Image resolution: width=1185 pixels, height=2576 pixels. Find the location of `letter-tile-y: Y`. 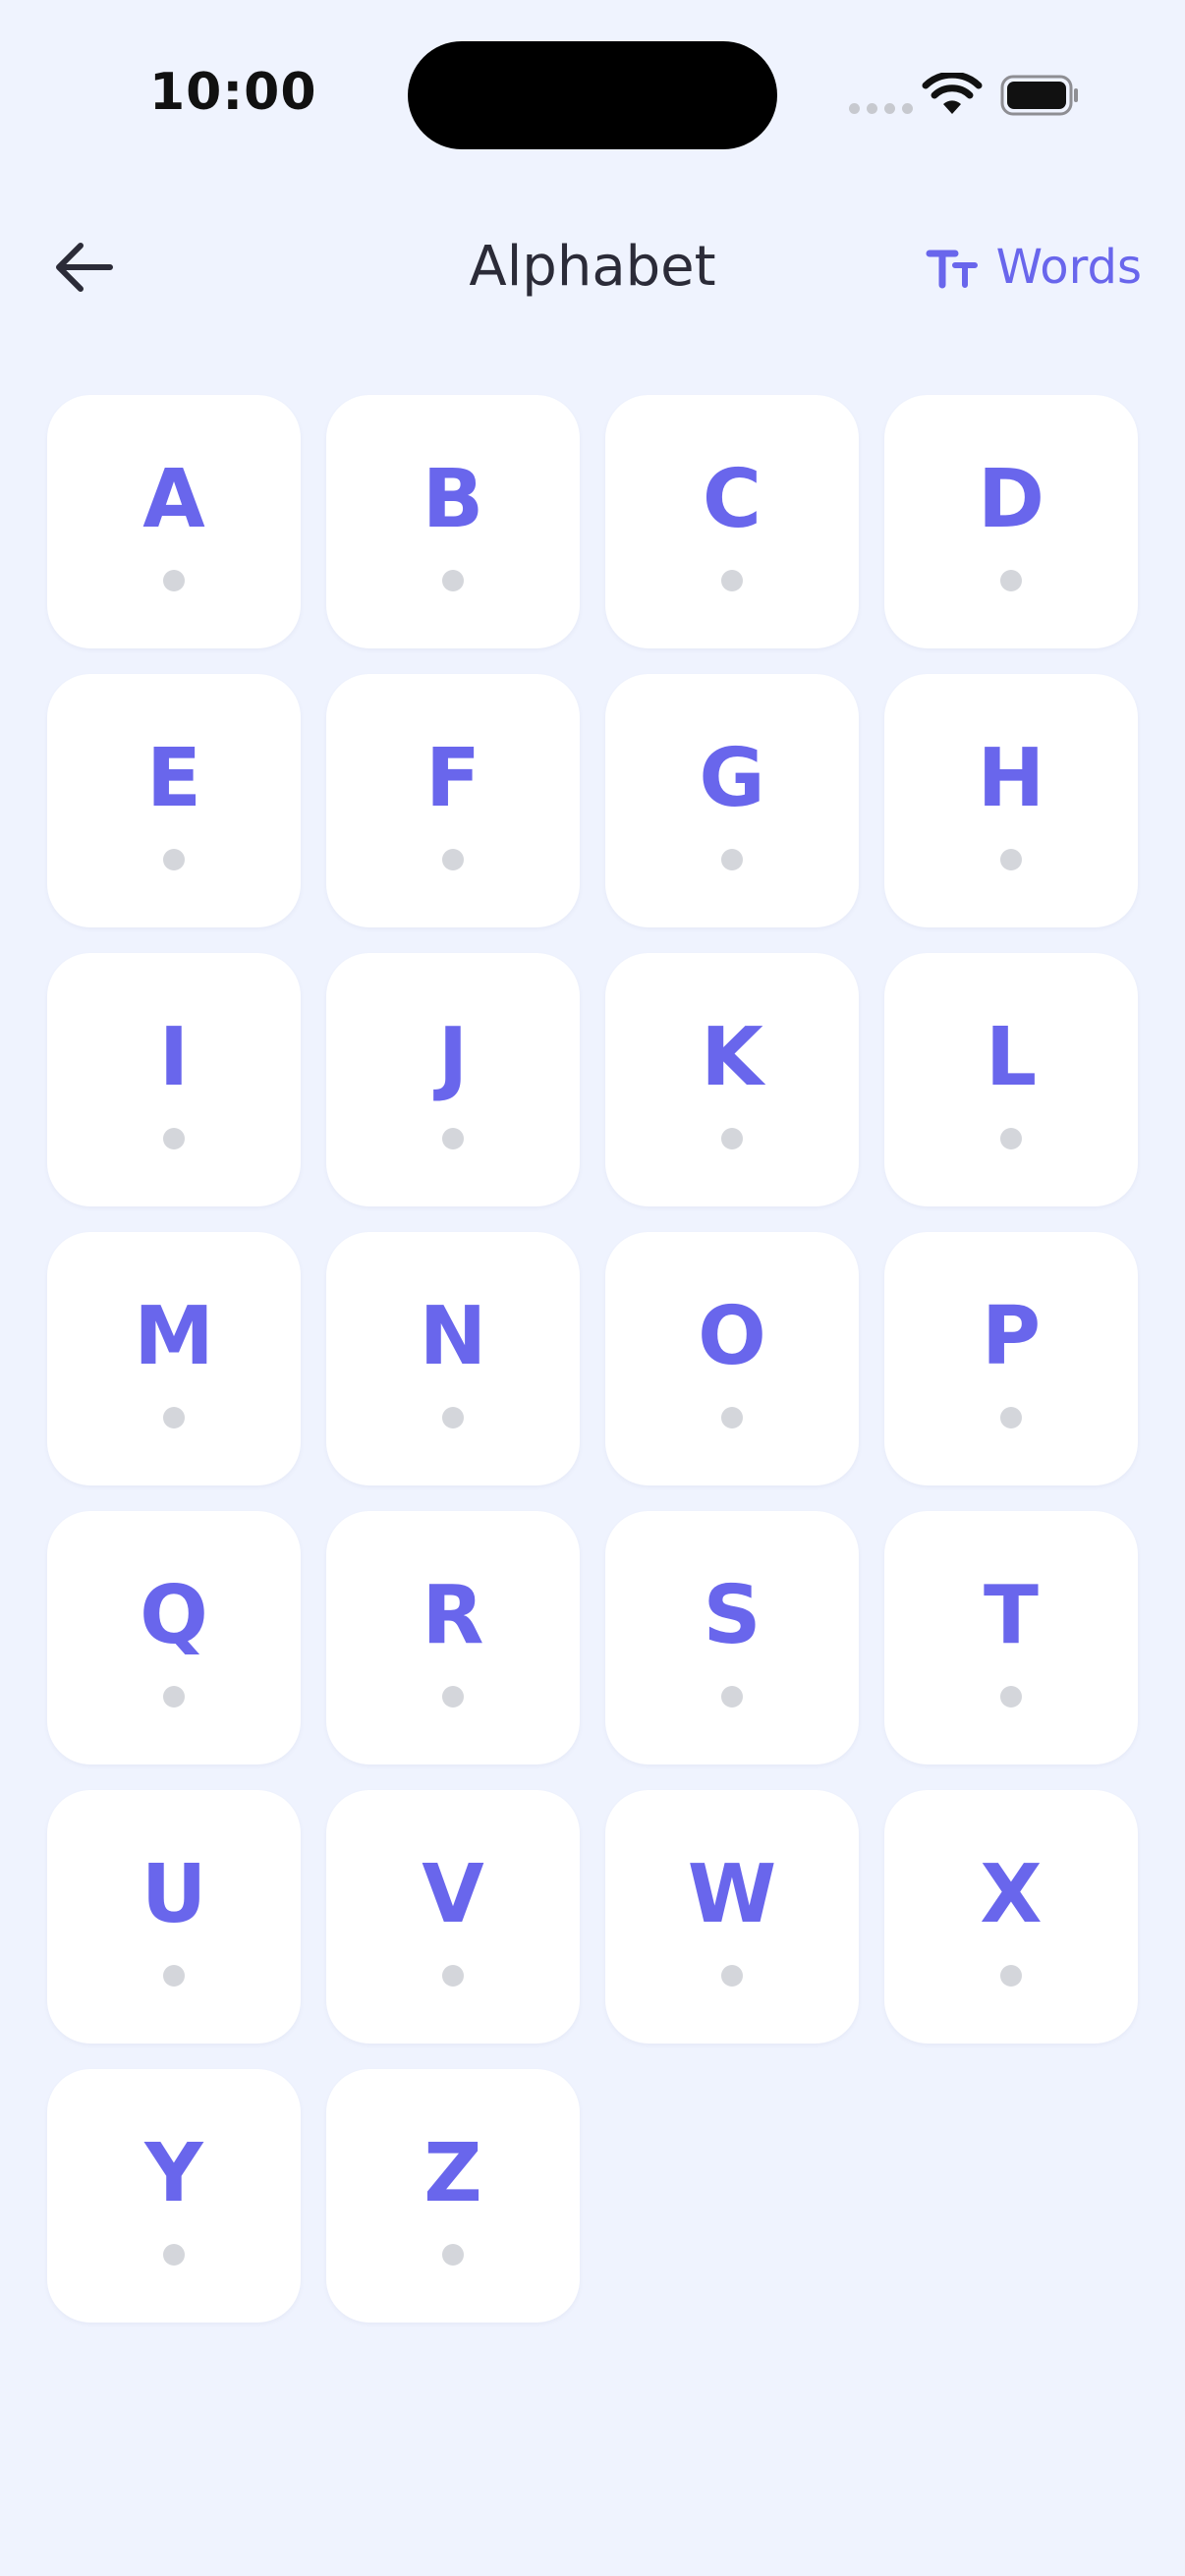

letter-tile-y: Y is located at coordinates (174, 2196).